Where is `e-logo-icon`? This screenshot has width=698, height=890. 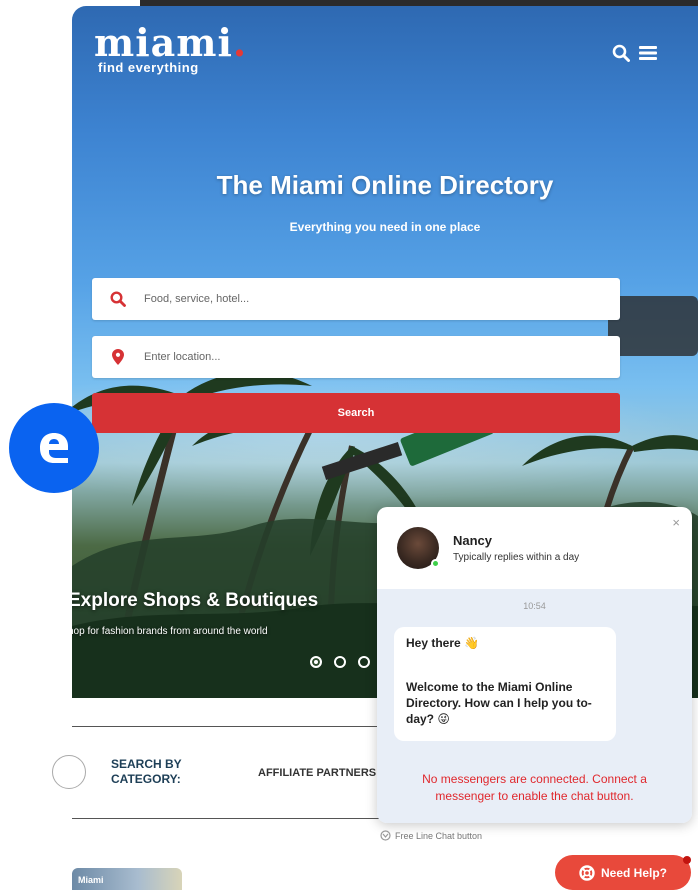
e-logo-icon is located at coordinates (54, 448).